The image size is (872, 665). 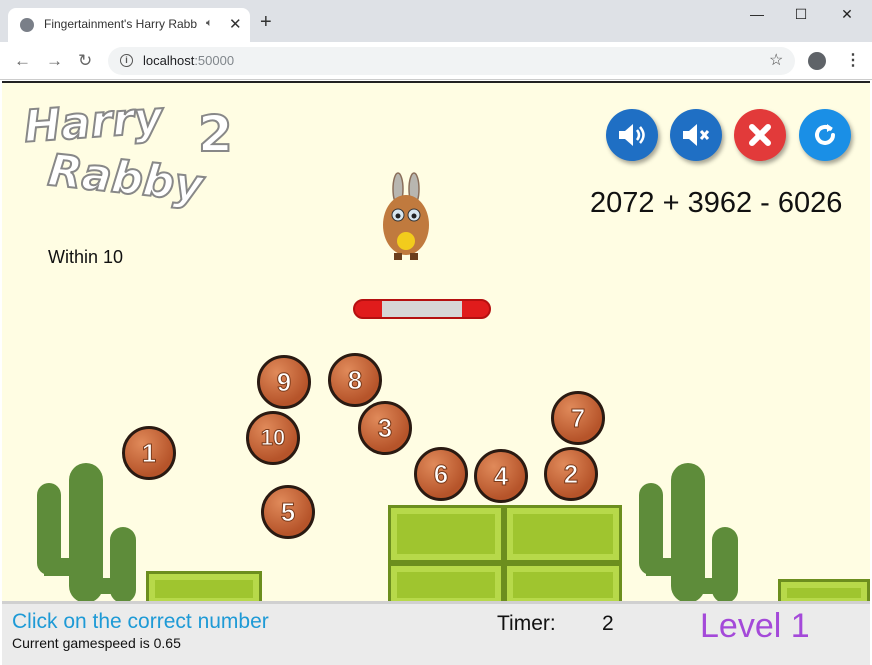 What do you see at coordinates (608, 623) in the screenshot?
I see `timer-value: 2` at bounding box center [608, 623].